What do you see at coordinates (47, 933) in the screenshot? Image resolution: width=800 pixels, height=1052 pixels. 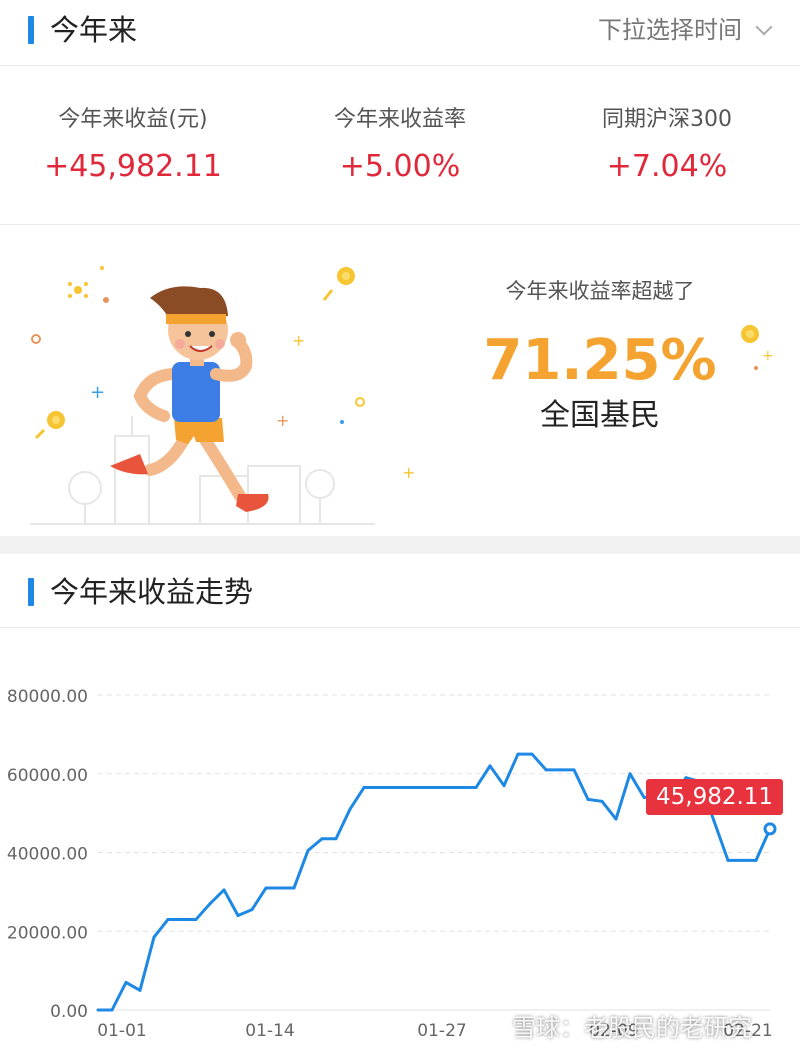 I see `y-tick-label: 20000.00` at bounding box center [47, 933].